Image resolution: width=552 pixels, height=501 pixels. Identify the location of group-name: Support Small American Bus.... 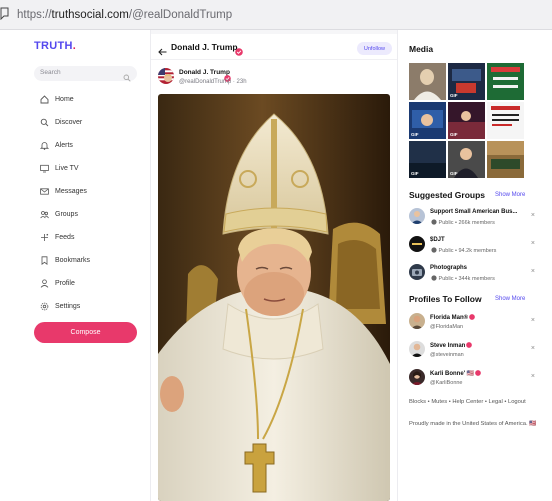
(474, 212).